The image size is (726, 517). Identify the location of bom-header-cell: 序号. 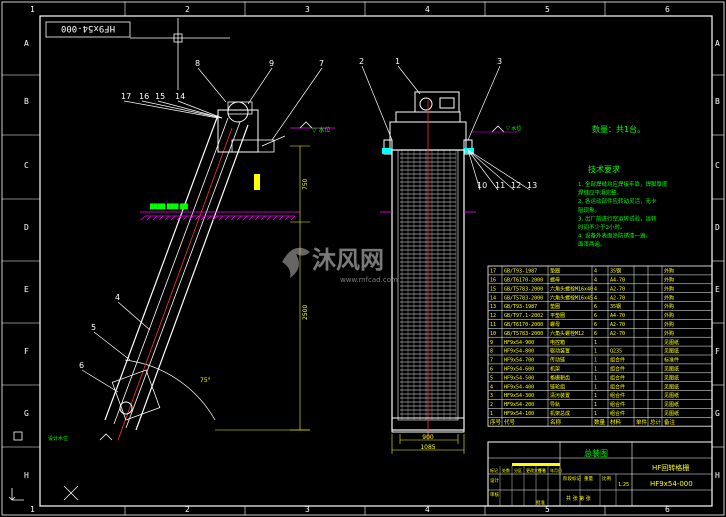
(496, 422).